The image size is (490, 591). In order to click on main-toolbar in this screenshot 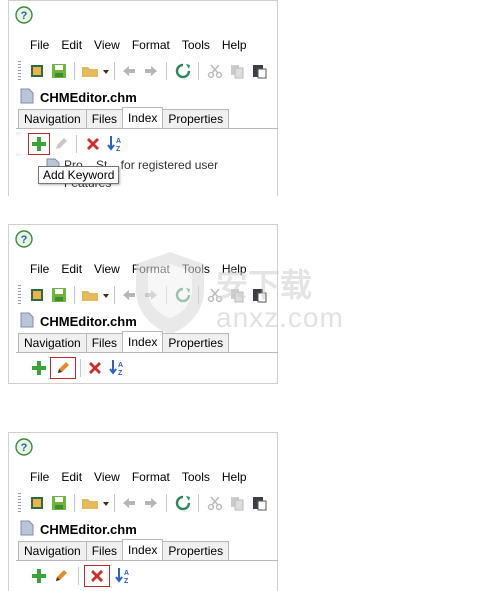, I will do `click(148, 503)`.